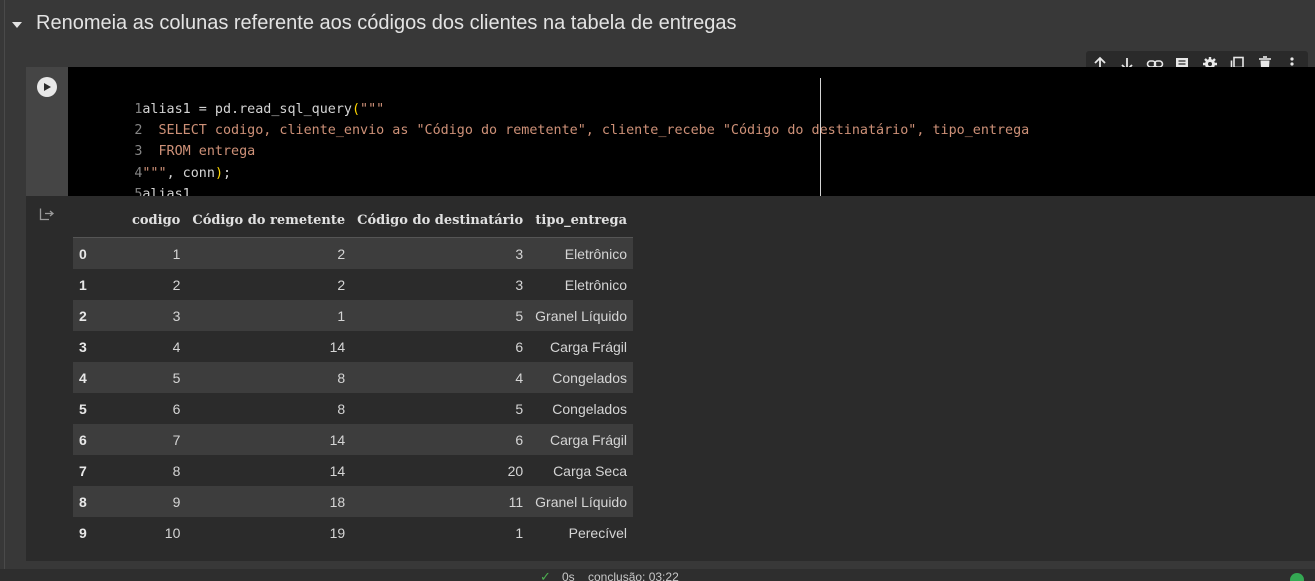 The image size is (1315, 581). What do you see at coordinates (138, 191) in the screenshot?
I see `line-number: 5` at bounding box center [138, 191].